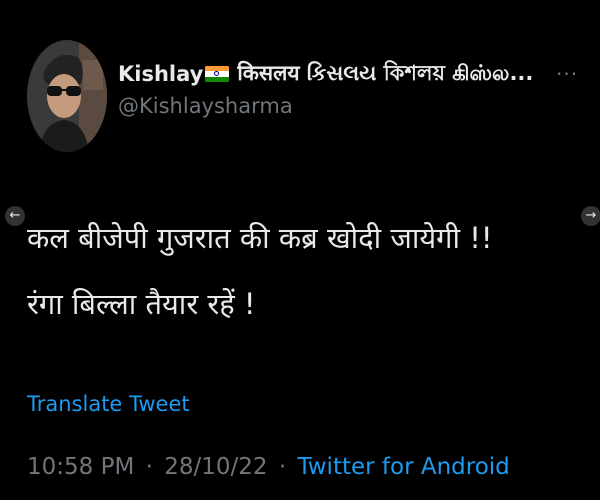 This screenshot has height=500, width=600. I want to click on more-options-button: ···, so click(567, 74).